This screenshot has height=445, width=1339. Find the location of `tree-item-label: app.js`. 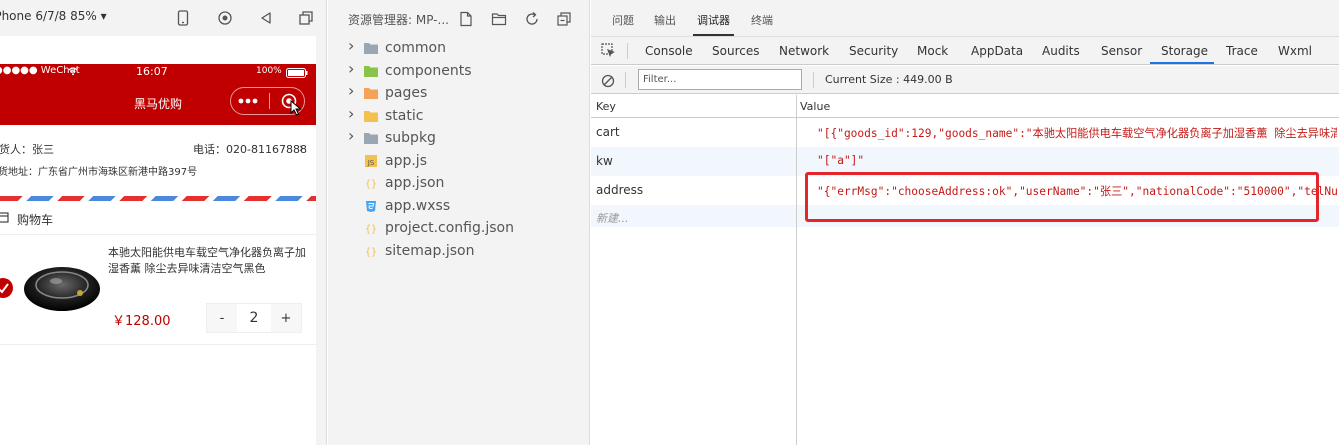

tree-item-label: app.js is located at coordinates (406, 160).